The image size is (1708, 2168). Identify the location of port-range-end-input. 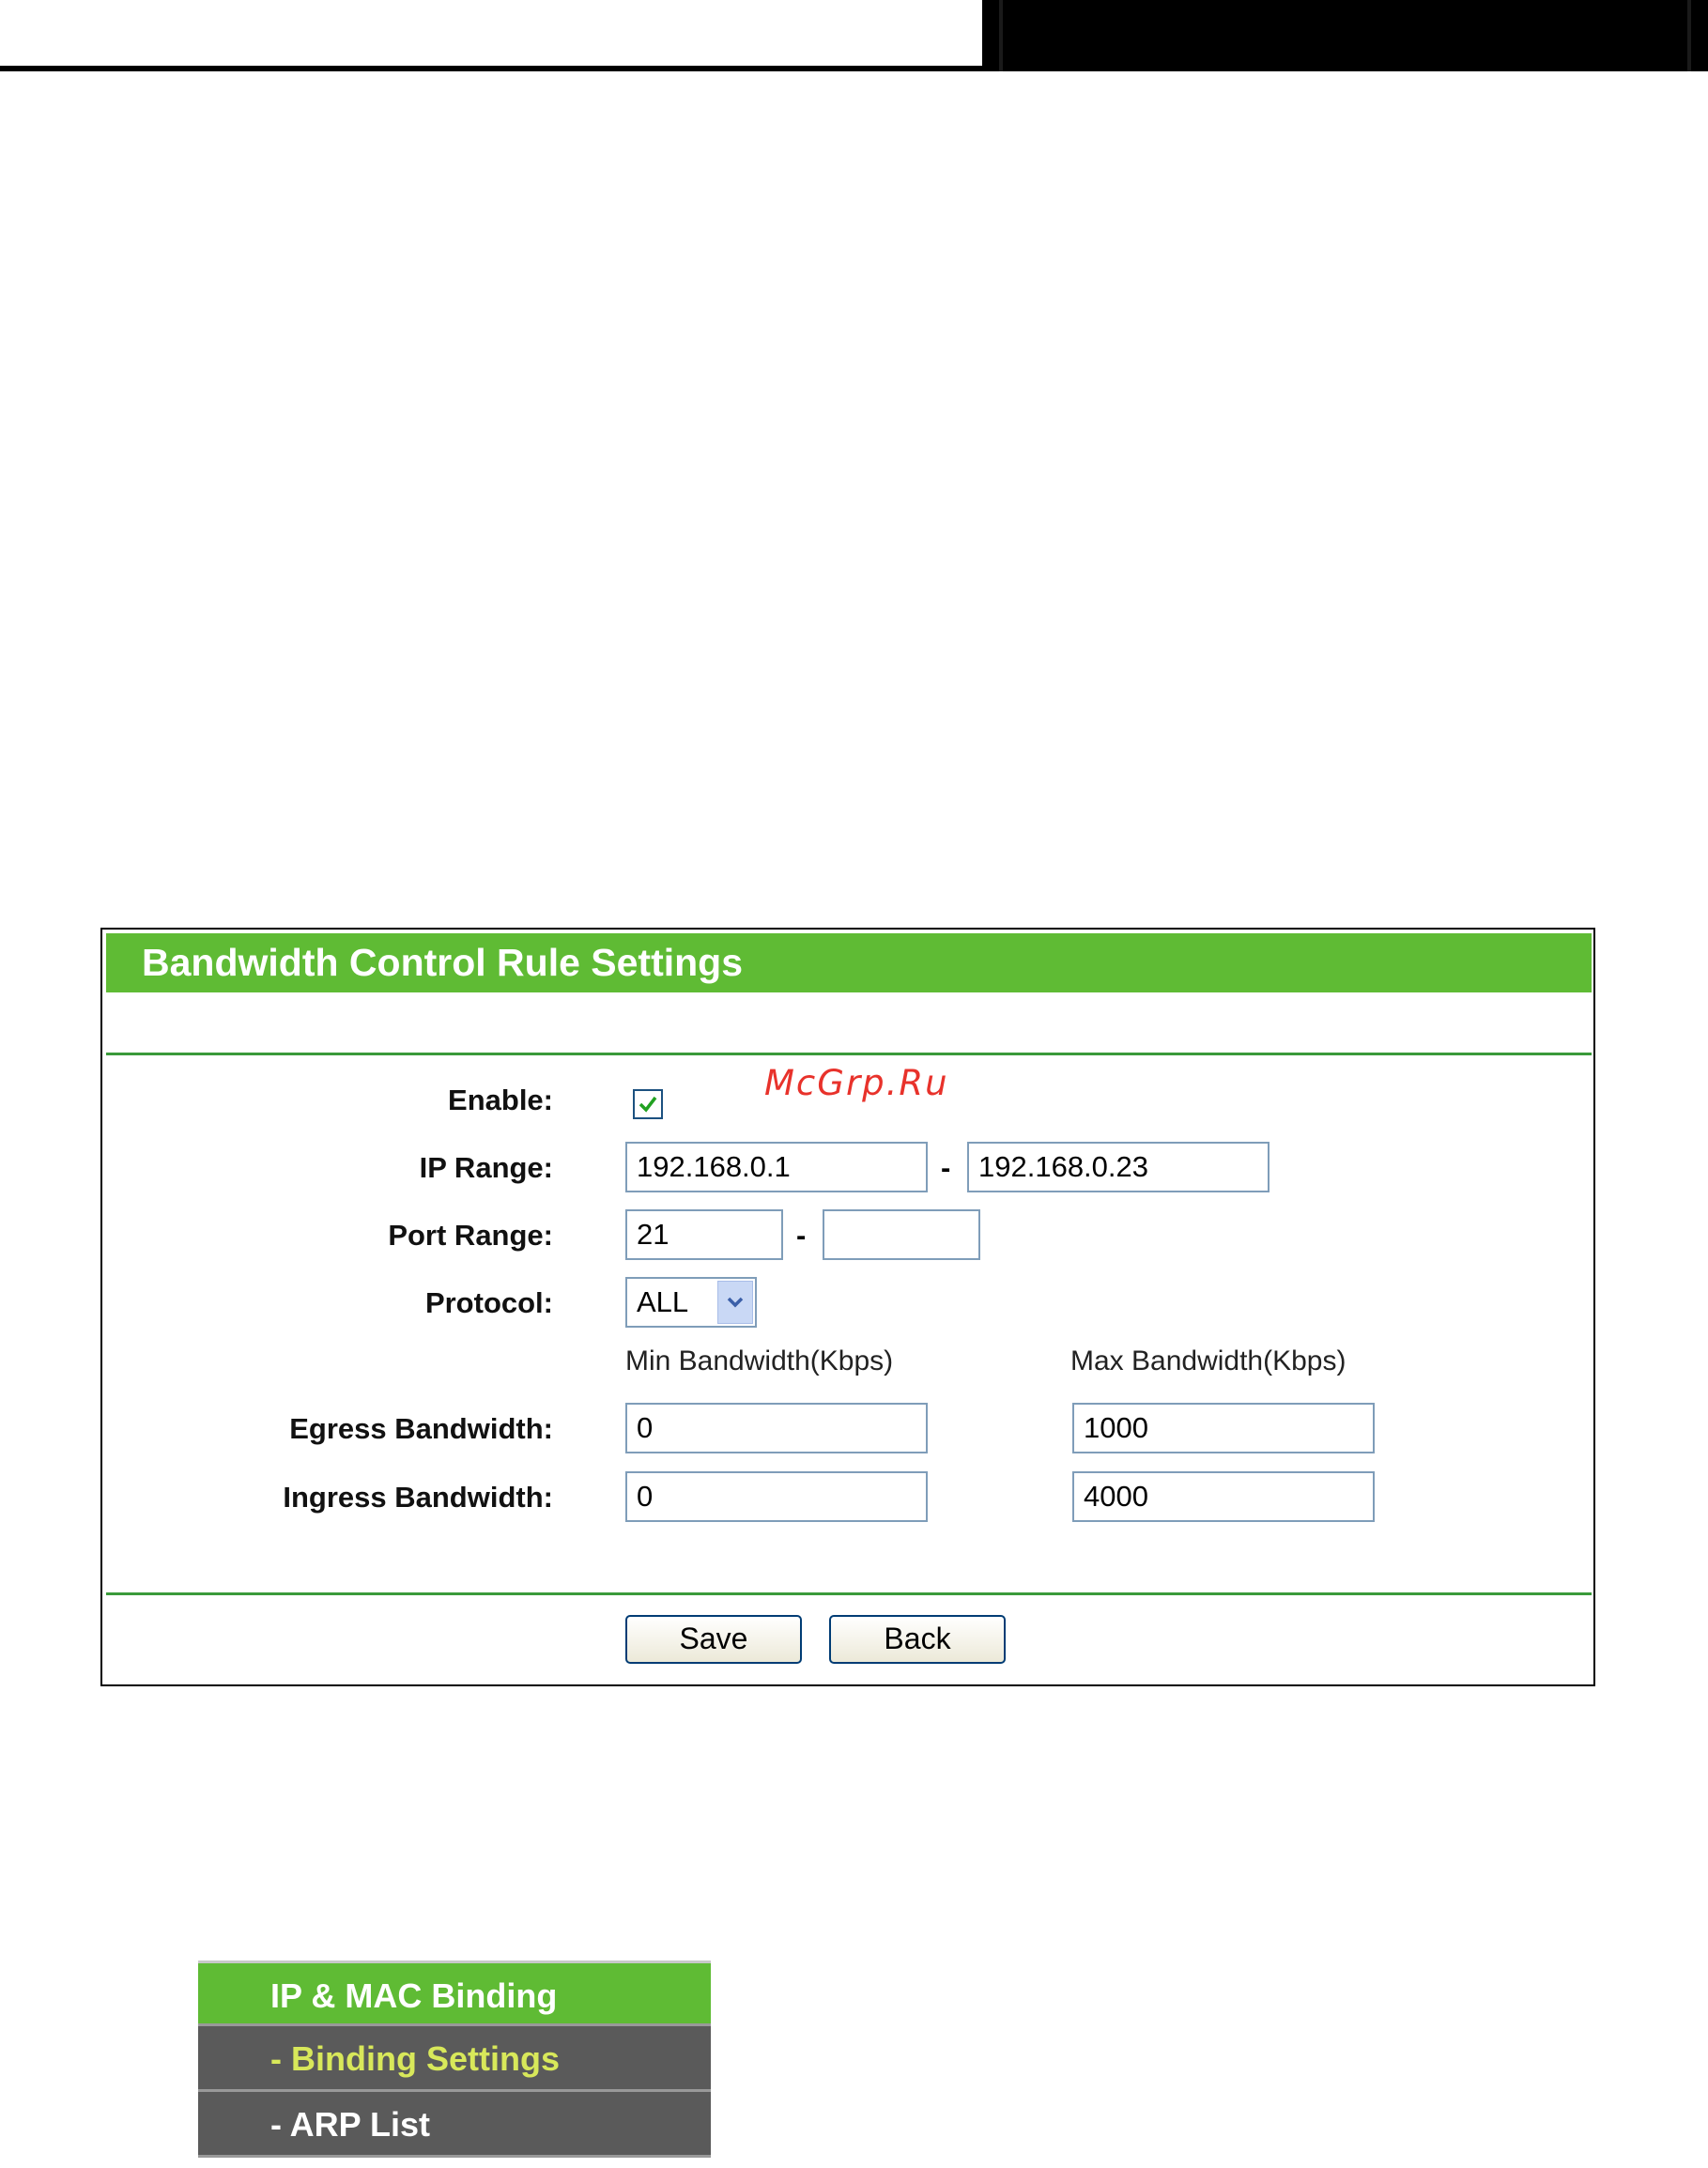
(901, 1234).